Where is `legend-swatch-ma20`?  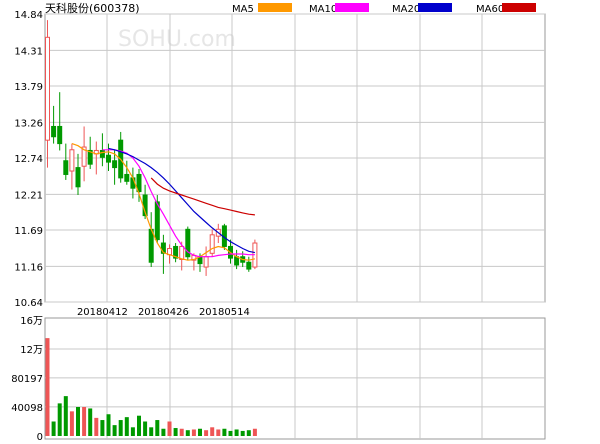 legend-swatch-ma20 is located at coordinates (435, 7).